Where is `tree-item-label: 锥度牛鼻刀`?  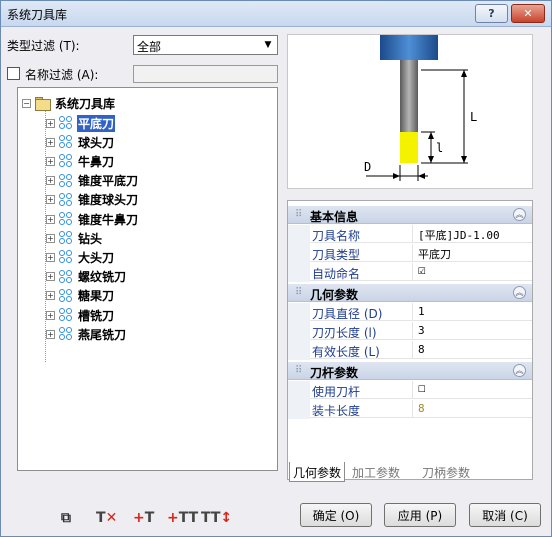 tree-item-label: 锥度牛鼻刀 is located at coordinates (108, 219).